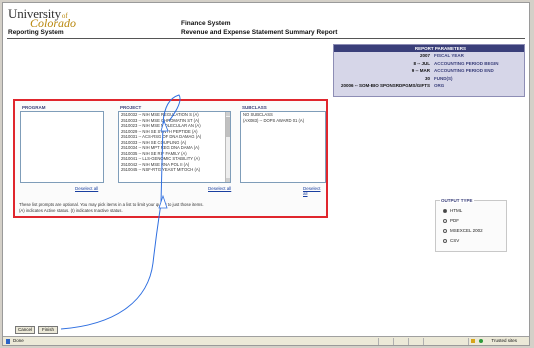 Image resolution: width=534 pixels, height=348 pixels. Describe the element at coordinates (266, 340) in the screenshot. I see `browser-status-bar: Done Trusted sites` at that location.